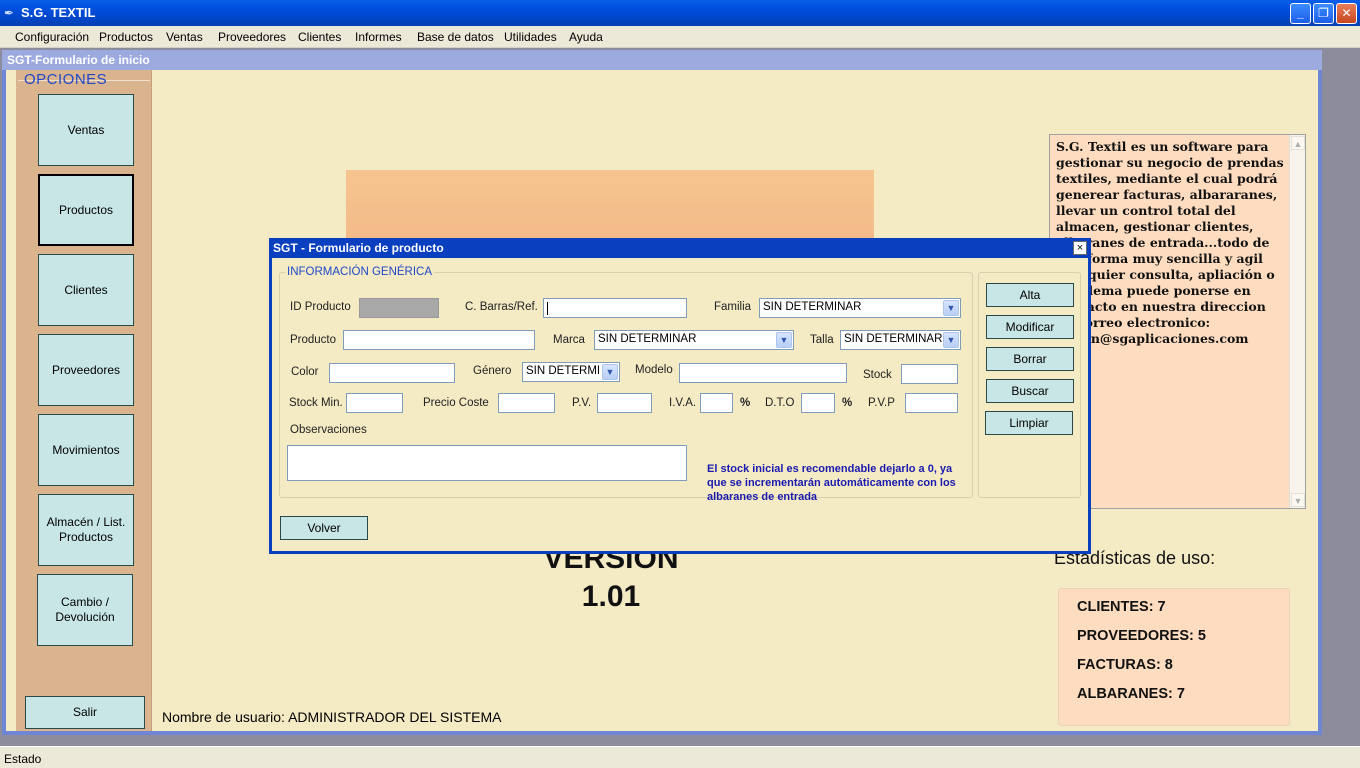 This screenshot has height=768, width=1360. I want to click on product-dialog-title: SGT - Formulario de producto, so click(680, 248).